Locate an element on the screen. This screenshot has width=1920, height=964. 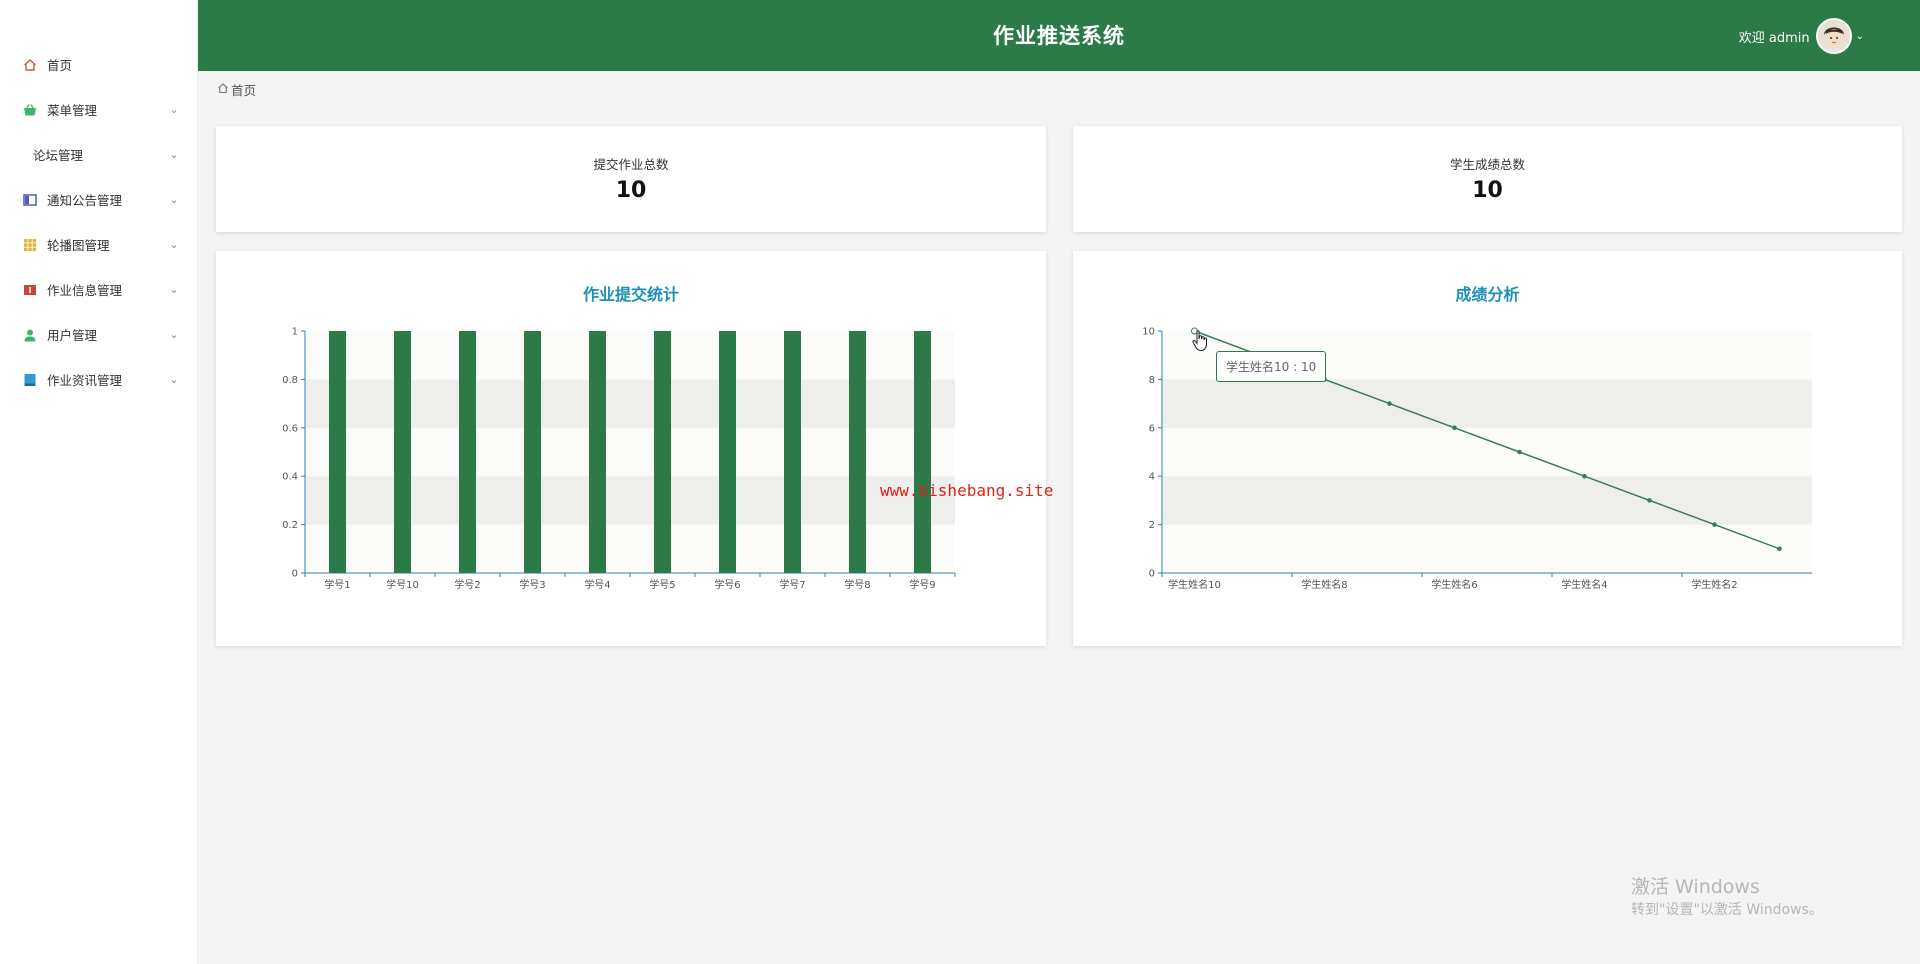
windows-activation-subtitle: 转到"设置"以激活 Windows。 is located at coordinates (1727, 910).